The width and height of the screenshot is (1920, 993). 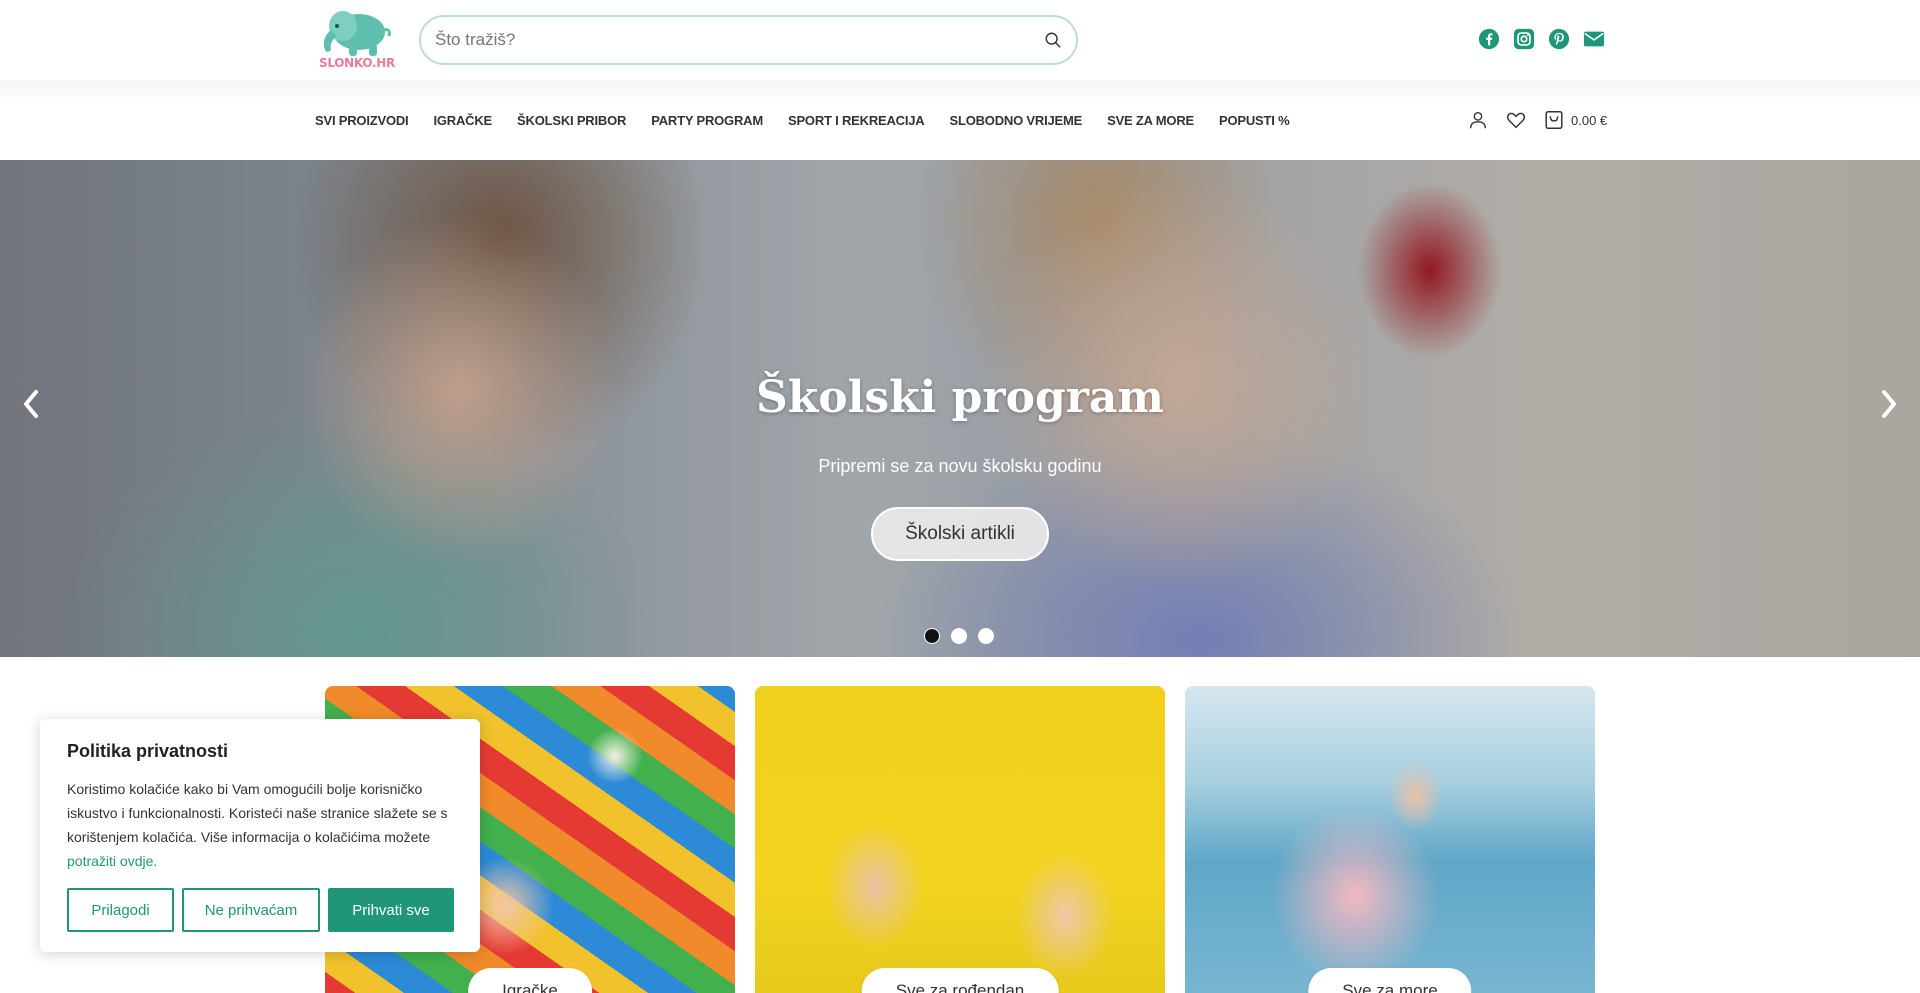 What do you see at coordinates (856, 120) in the screenshot?
I see `nav-item-sport-i-rekreacija: SPORT I REKREACIJA` at bounding box center [856, 120].